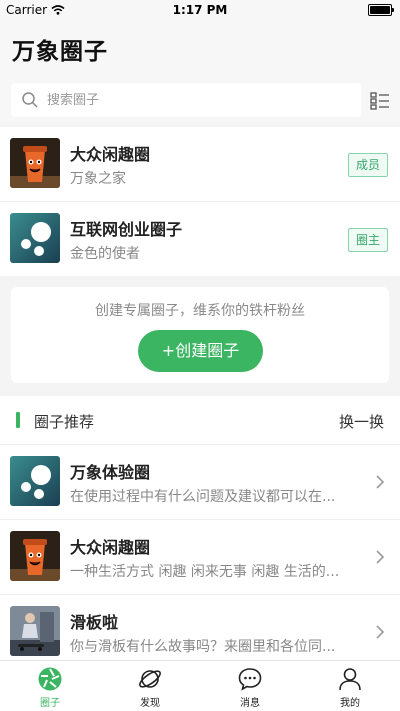  What do you see at coordinates (197, 100) in the screenshot?
I see `search-input` at bounding box center [197, 100].